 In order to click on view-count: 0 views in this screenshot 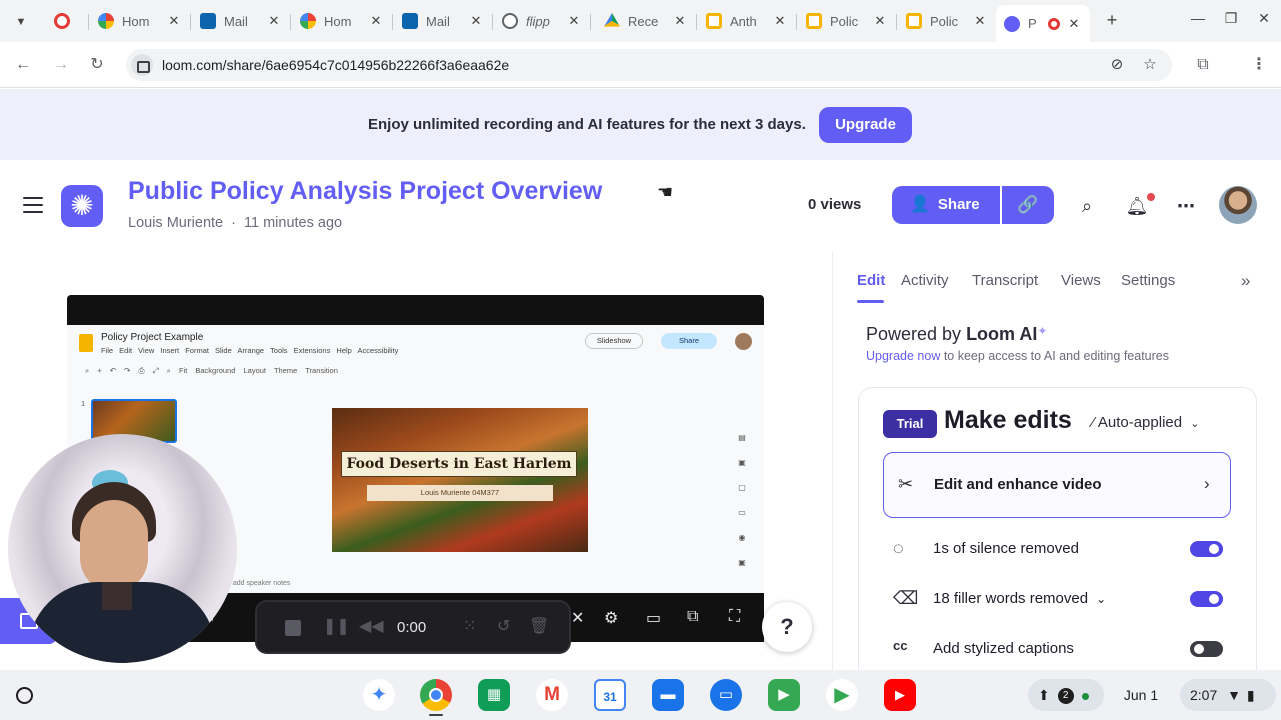, I will do `click(834, 204)`.